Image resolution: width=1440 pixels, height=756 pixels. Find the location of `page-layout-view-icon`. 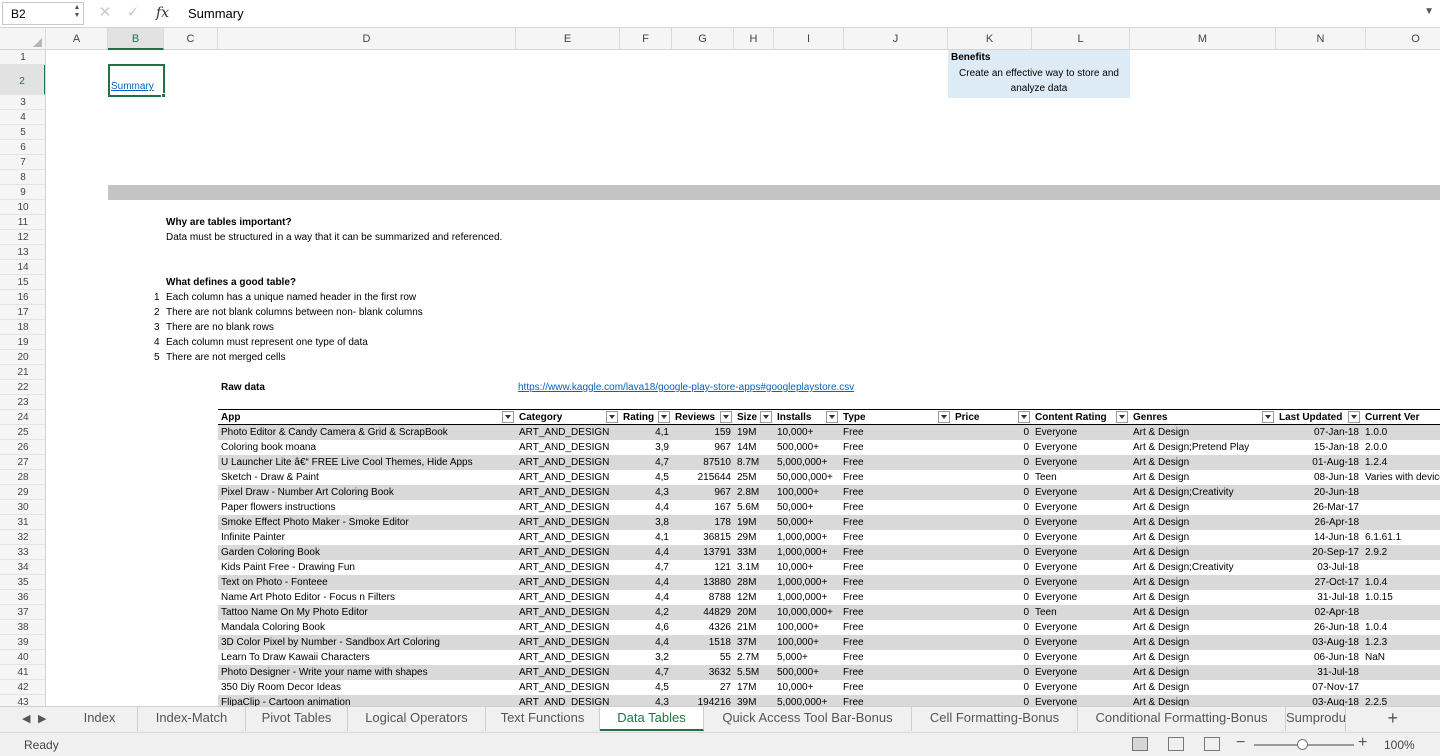

page-layout-view-icon is located at coordinates (1176, 744).